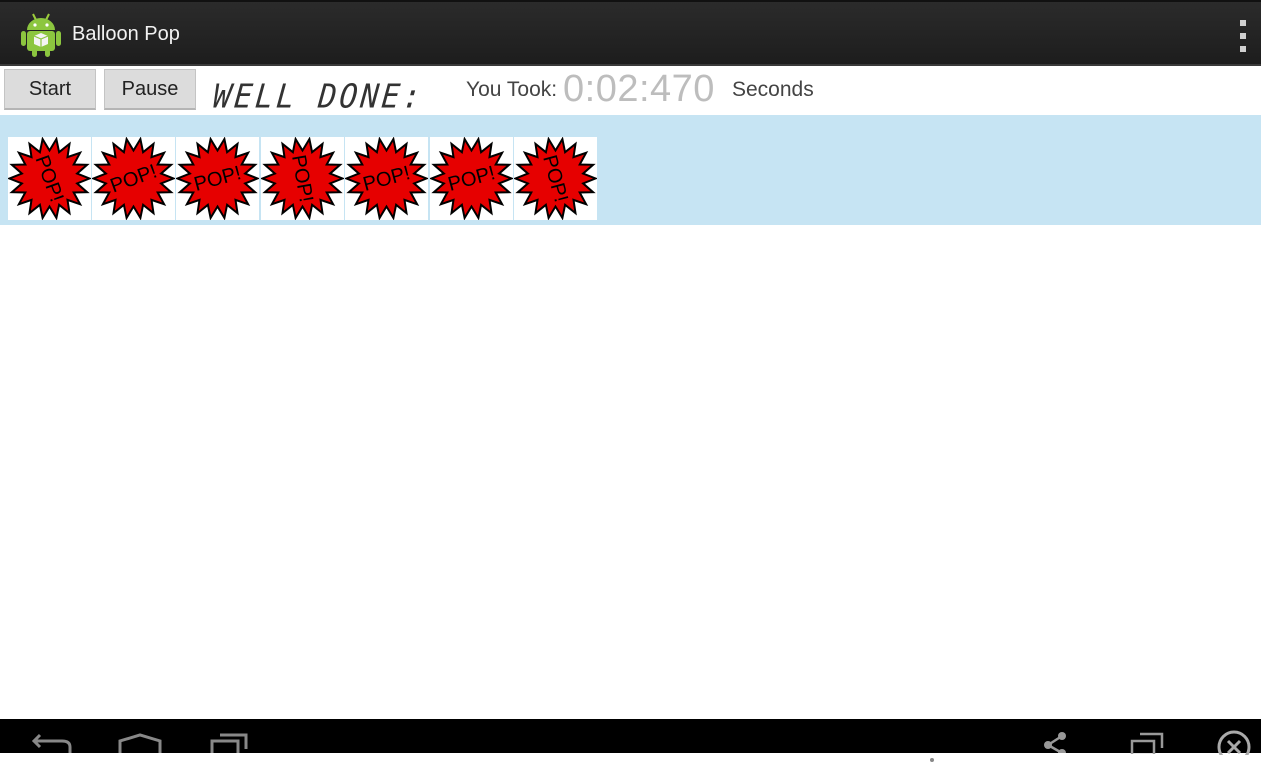  What do you see at coordinates (630, 741) in the screenshot?
I see `navigation-bar` at bounding box center [630, 741].